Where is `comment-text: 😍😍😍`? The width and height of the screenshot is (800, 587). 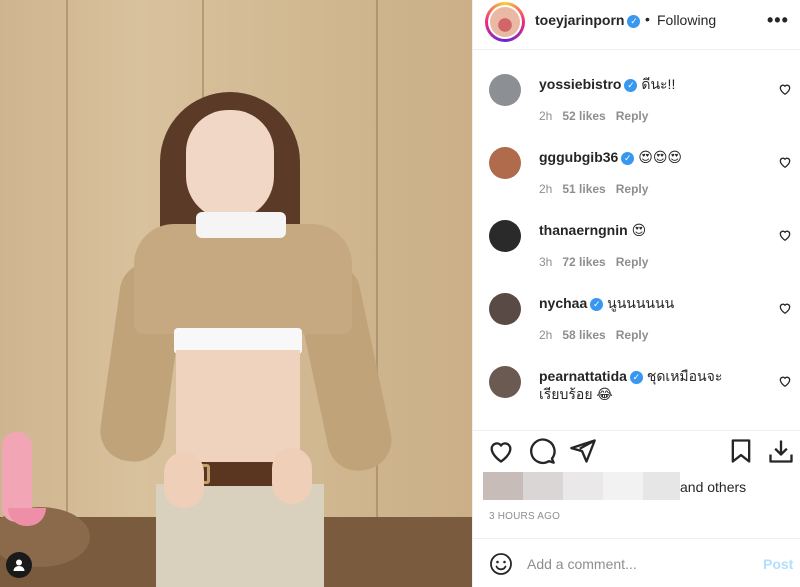
comment-text: 😍😍😍 is located at coordinates (660, 157).